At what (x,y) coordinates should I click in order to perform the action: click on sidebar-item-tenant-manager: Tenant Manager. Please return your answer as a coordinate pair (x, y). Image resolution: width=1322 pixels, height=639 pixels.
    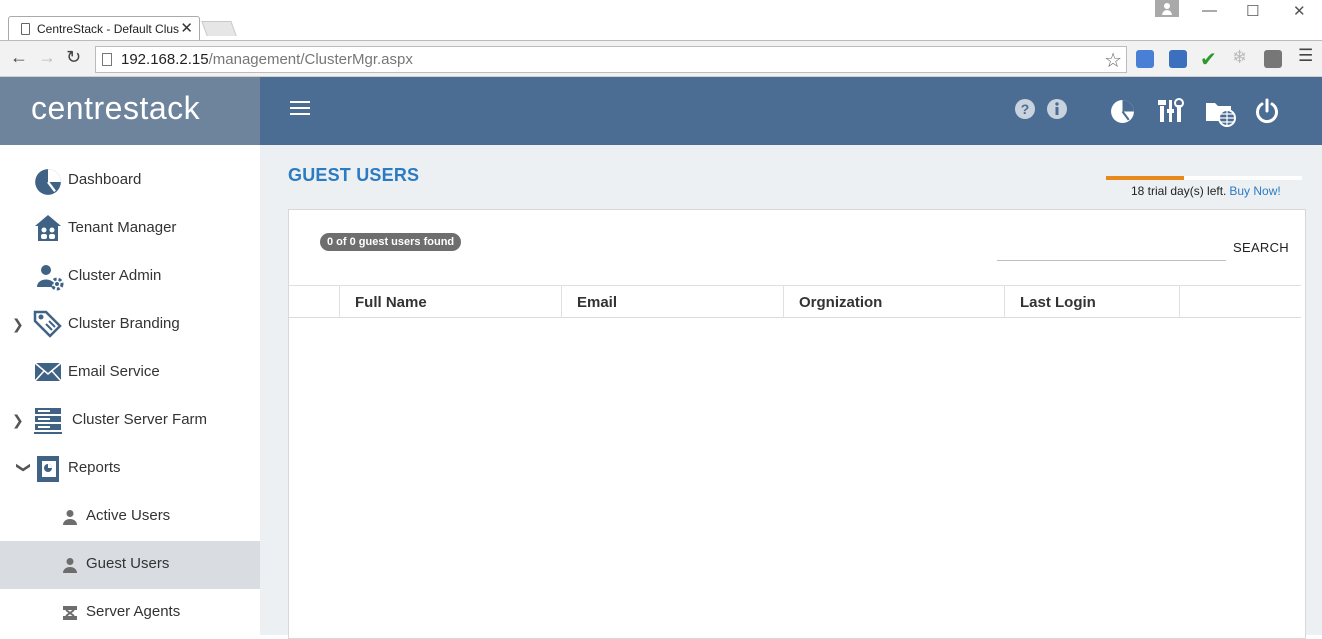
    Looking at the image, I should click on (130, 229).